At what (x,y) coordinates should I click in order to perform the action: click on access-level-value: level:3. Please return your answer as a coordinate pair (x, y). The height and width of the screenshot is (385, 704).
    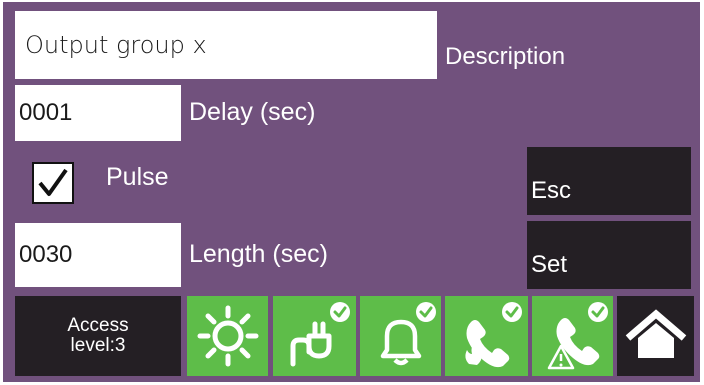
    Looking at the image, I should click on (98, 345).